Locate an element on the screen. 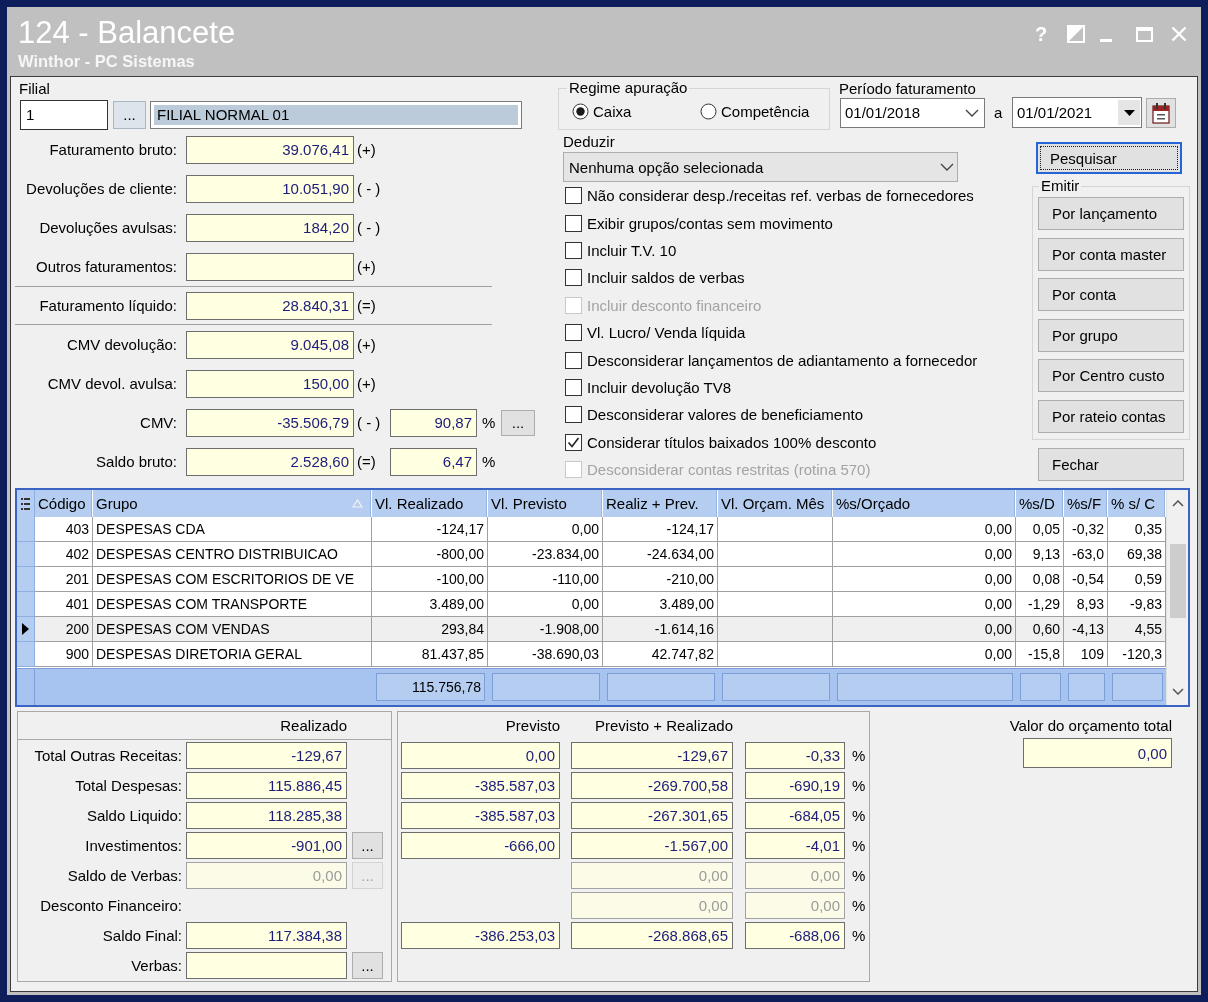 The width and height of the screenshot is (1208, 1002). report-button: Por lançamento is located at coordinates (1111, 213).